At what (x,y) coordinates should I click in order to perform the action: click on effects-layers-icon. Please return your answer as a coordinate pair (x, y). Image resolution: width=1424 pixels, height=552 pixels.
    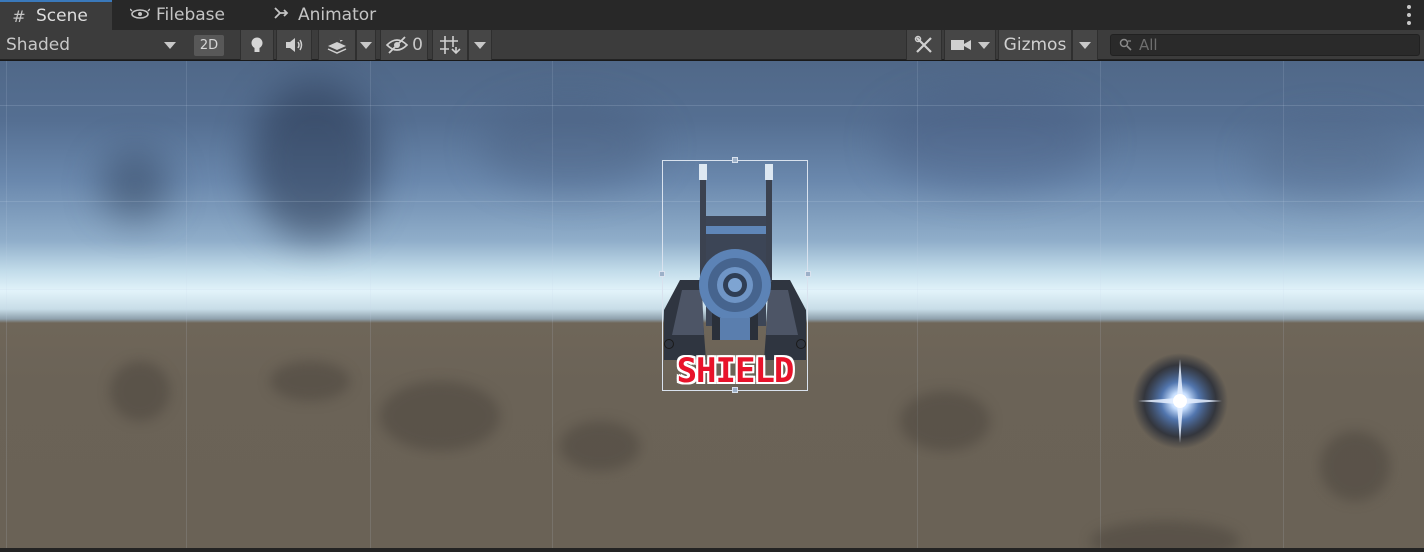
    Looking at the image, I should click on (337, 45).